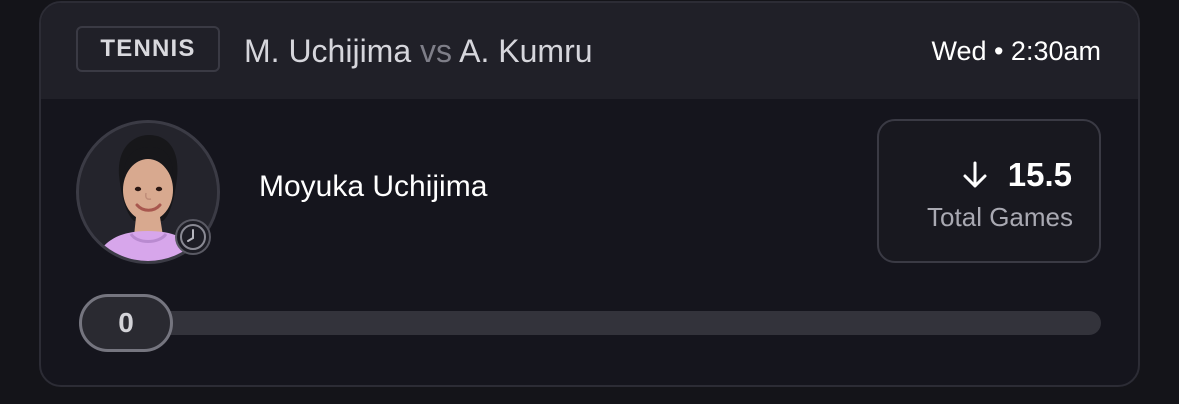 The height and width of the screenshot is (404, 1179). I want to click on clock-icon, so click(193, 237).